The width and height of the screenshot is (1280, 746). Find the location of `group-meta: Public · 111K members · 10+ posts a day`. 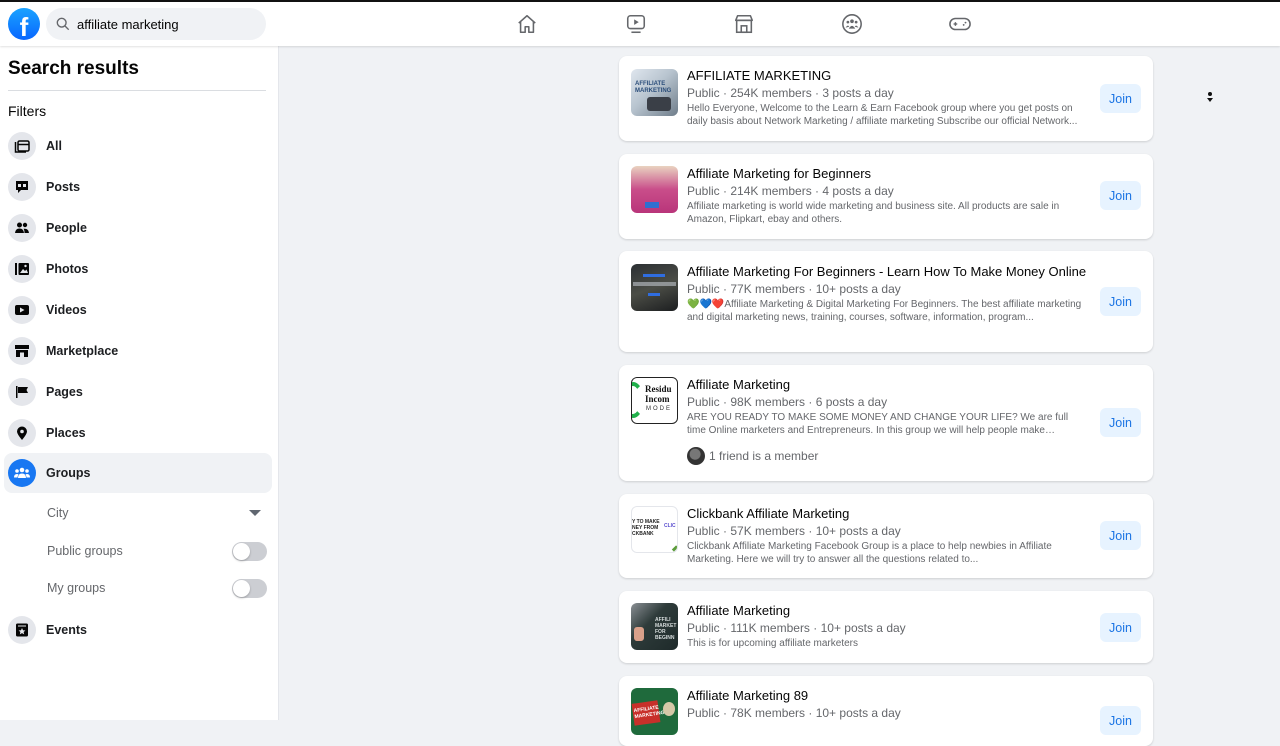

group-meta: Public · 111K members · 10+ posts a day is located at coordinates (796, 628).